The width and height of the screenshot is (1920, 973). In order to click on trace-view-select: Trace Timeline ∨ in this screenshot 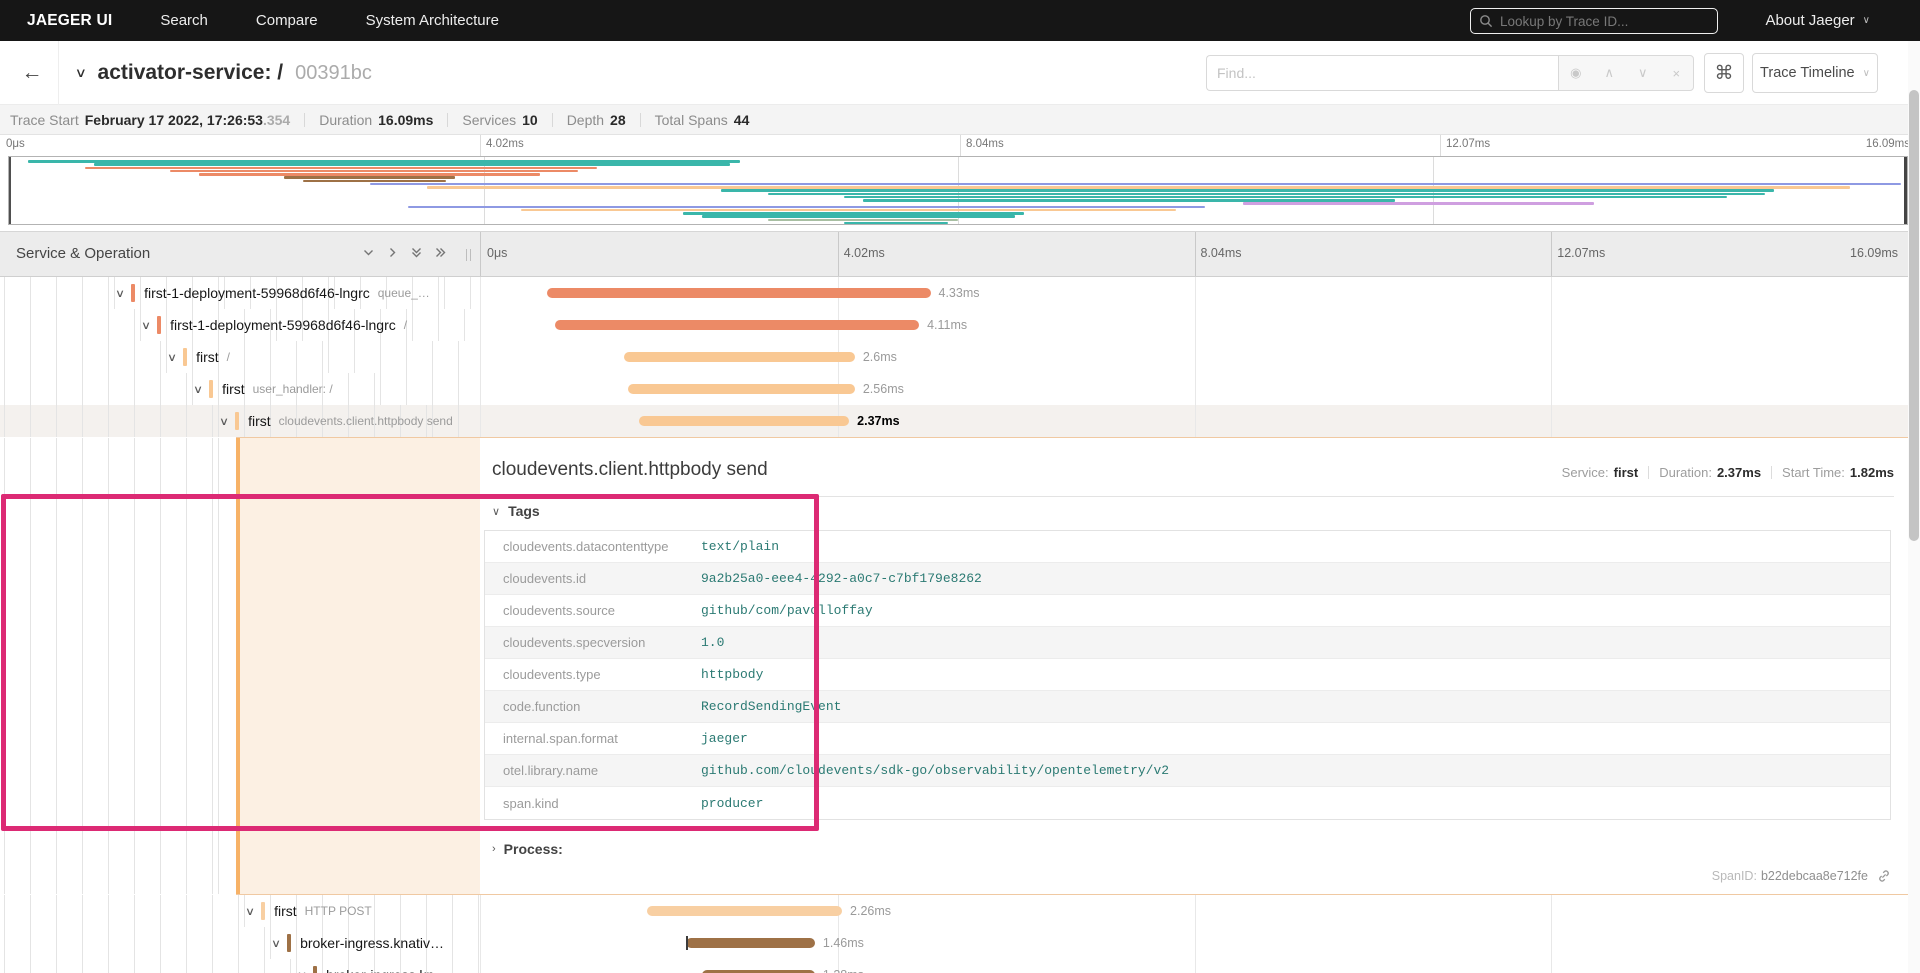, I will do `click(1815, 73)`.